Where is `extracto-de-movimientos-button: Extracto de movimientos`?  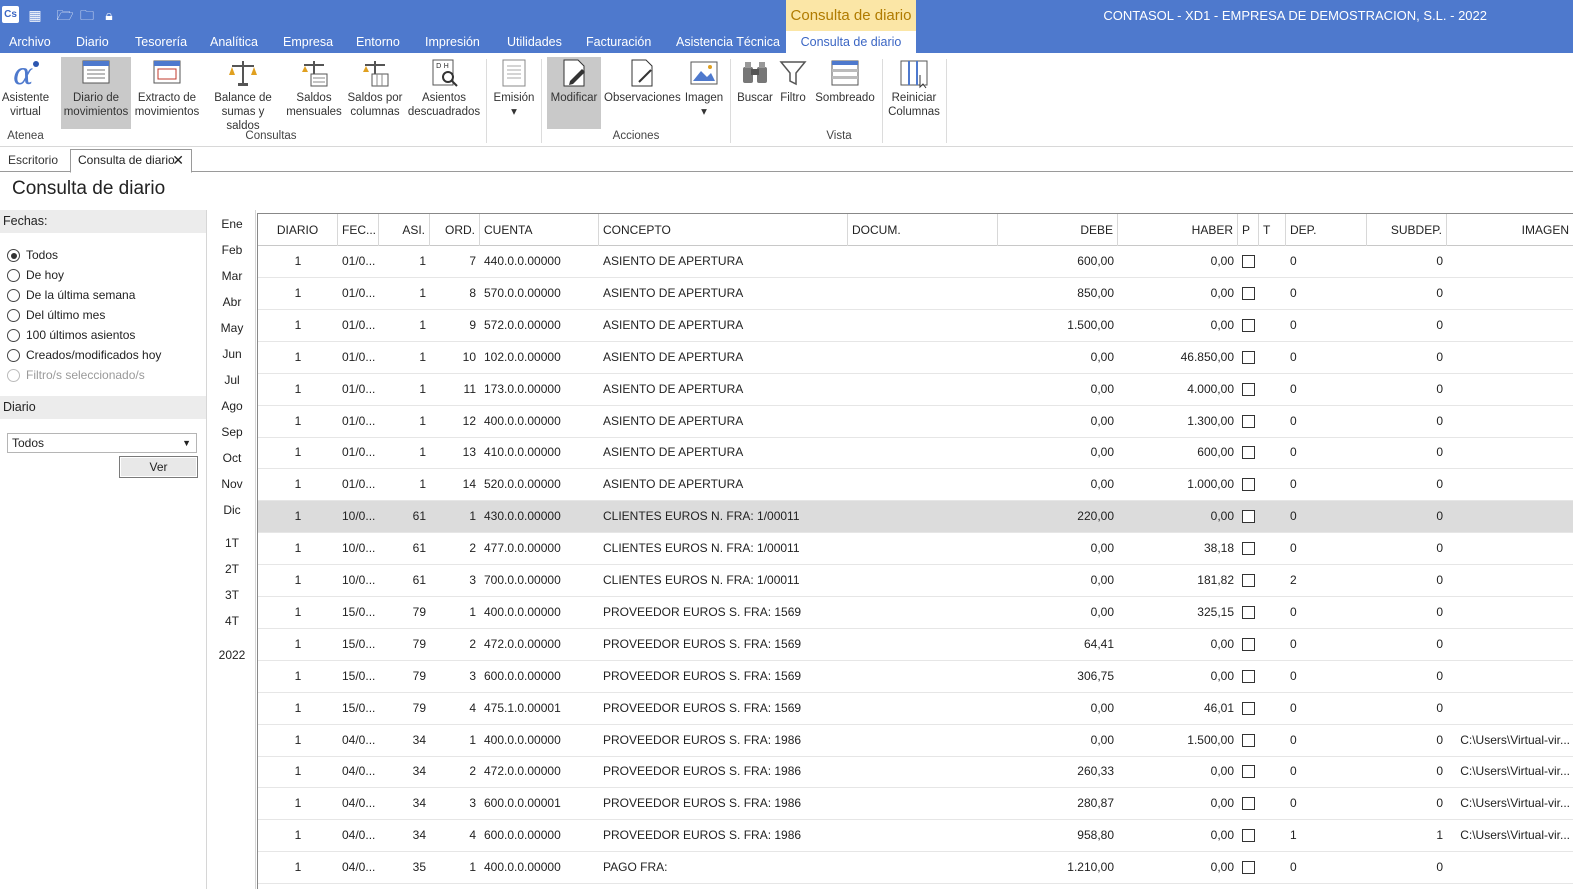
extracto-de-movimientos-button: Extracto de movimientos is located at coordinates (167, 93).